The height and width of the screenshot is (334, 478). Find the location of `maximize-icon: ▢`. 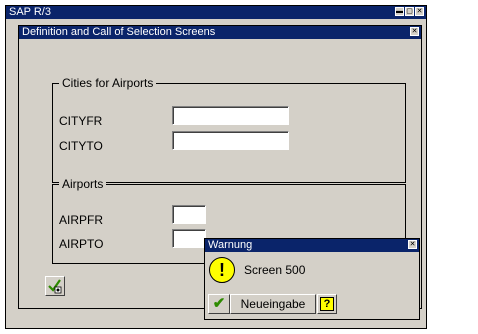

maximize-icon: ▢ is located at coordinates (409, 11).